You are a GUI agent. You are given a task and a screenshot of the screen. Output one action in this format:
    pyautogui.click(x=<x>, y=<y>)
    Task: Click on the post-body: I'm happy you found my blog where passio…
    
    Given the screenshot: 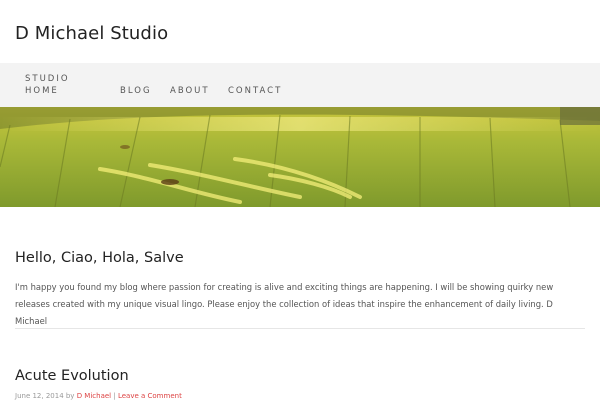 What is the action you would take?
    pyautogui.click(x=284, y=304)
    